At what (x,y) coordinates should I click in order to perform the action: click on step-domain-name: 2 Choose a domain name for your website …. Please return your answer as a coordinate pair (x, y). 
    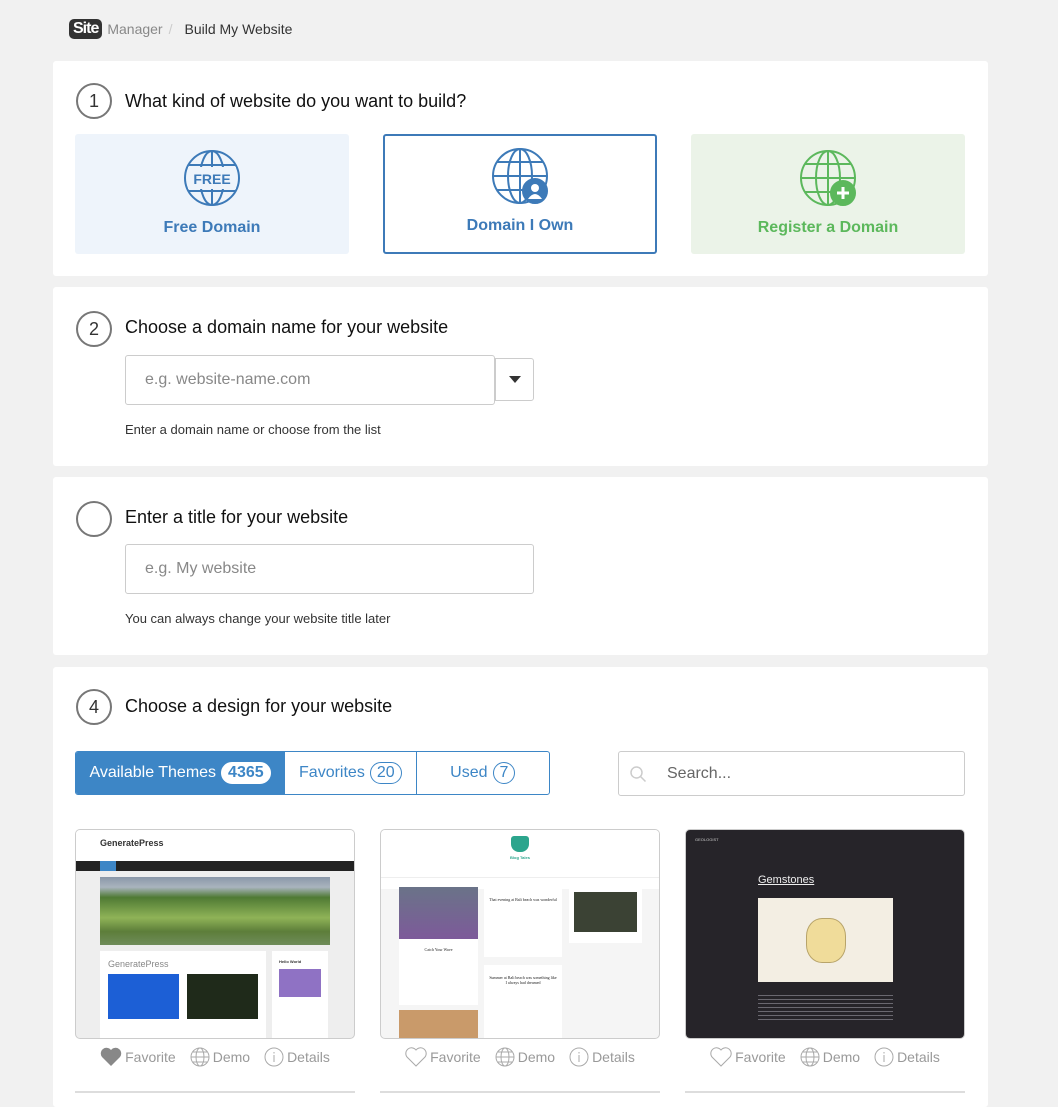
    Looking at the image, I should click on (520, 376).